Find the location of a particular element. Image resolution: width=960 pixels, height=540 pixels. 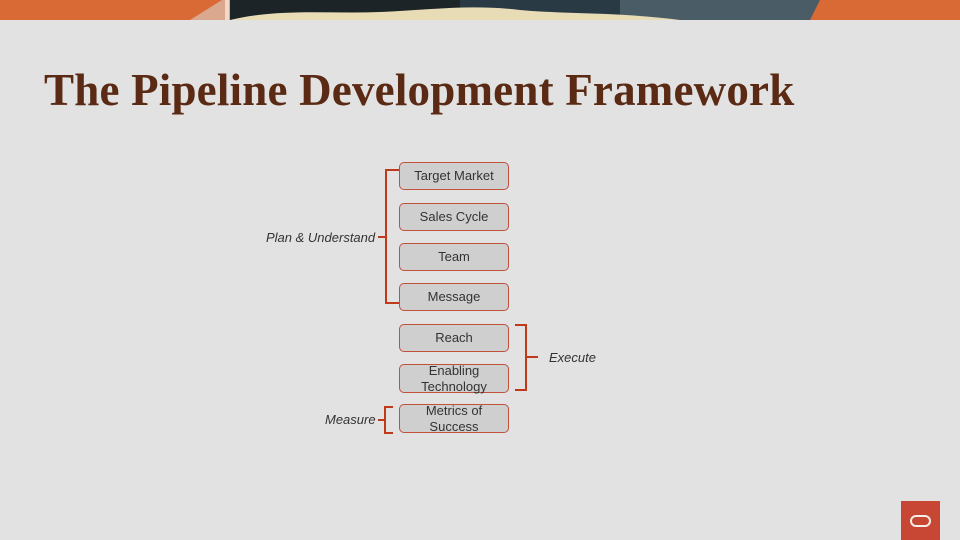

step-sales-cycle: Sales Cycle is located at coordinates (454, 217).